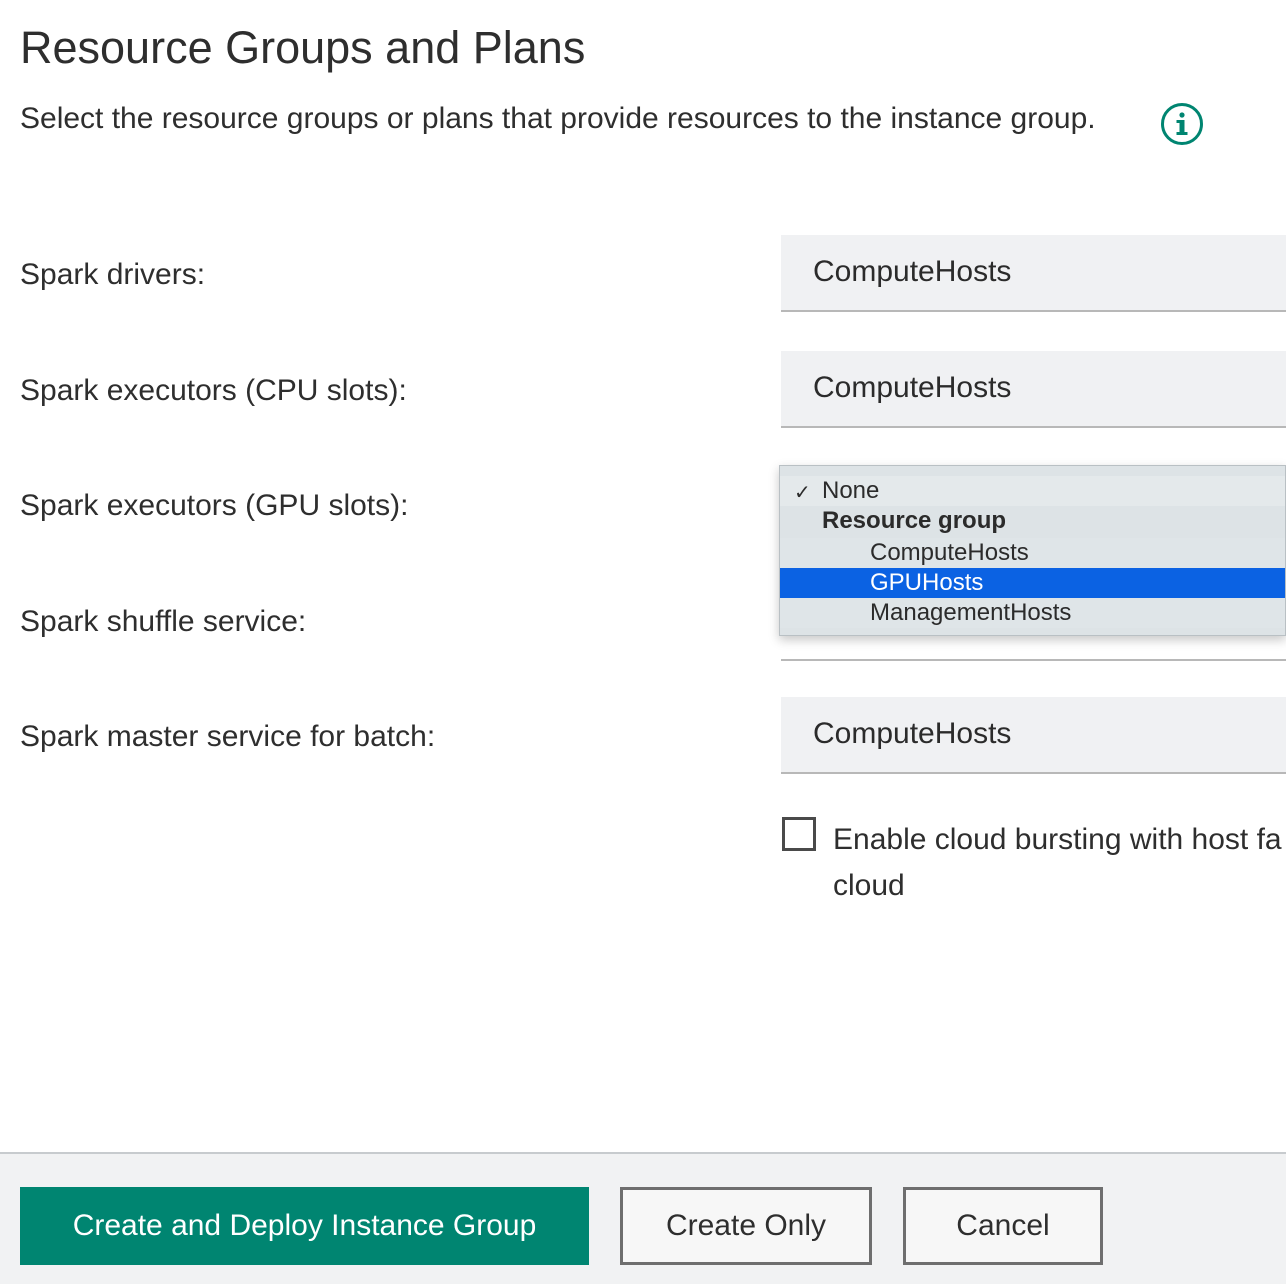 The height and width of the screenshot is (1284, 1286). What do you see at coordinates (1033, 735) in the screenshot?
I see `spark-master-batch-select: ComputeHosts` at bounding box center [1033, 735].